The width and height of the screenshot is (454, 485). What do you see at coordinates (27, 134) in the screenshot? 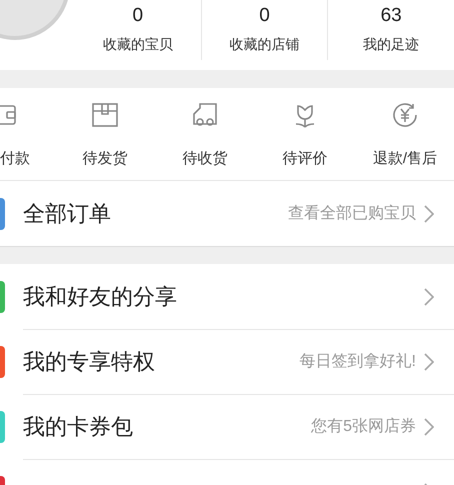
I see `order-status-button: 付款` at bounding box center [27, 134].